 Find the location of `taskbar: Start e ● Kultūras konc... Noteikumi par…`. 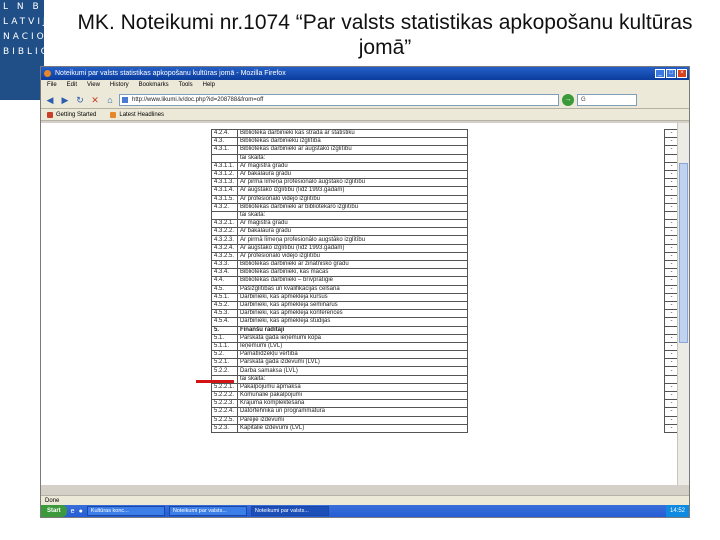

taskbar: Start e ● Kultūras konc... Noteikumi par… is located at coordinates (365, 511).